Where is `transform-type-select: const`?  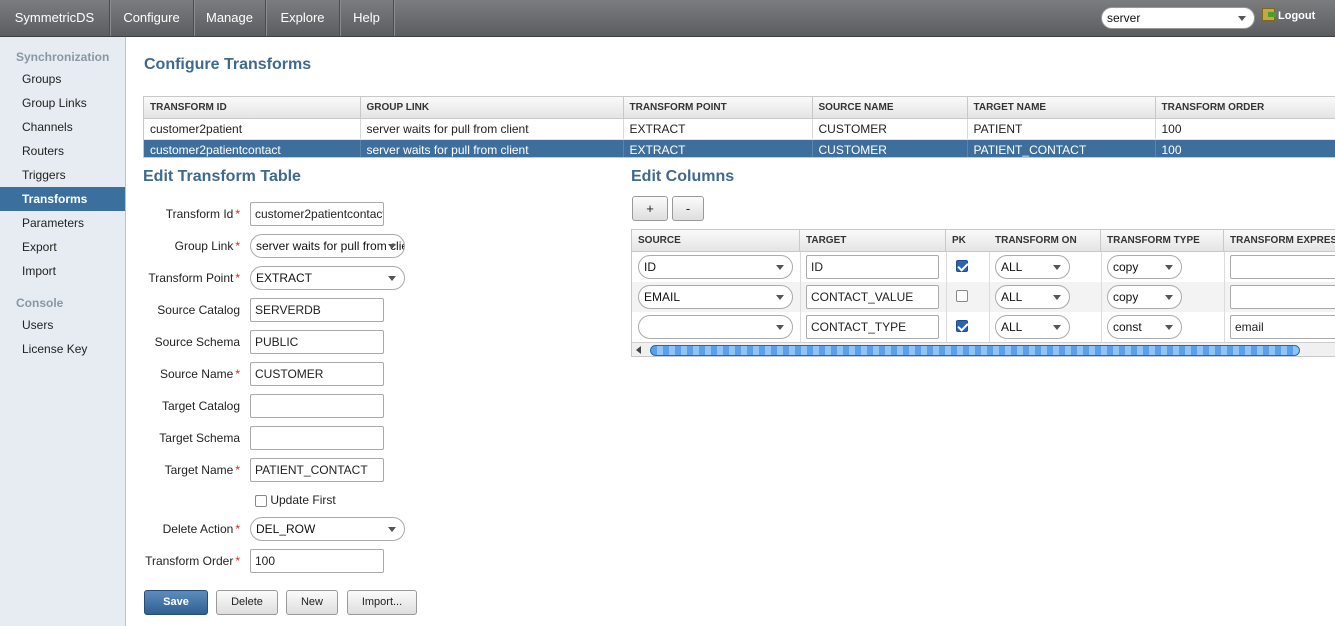
transform-type-select: const is located at coordinates (1144, 327).